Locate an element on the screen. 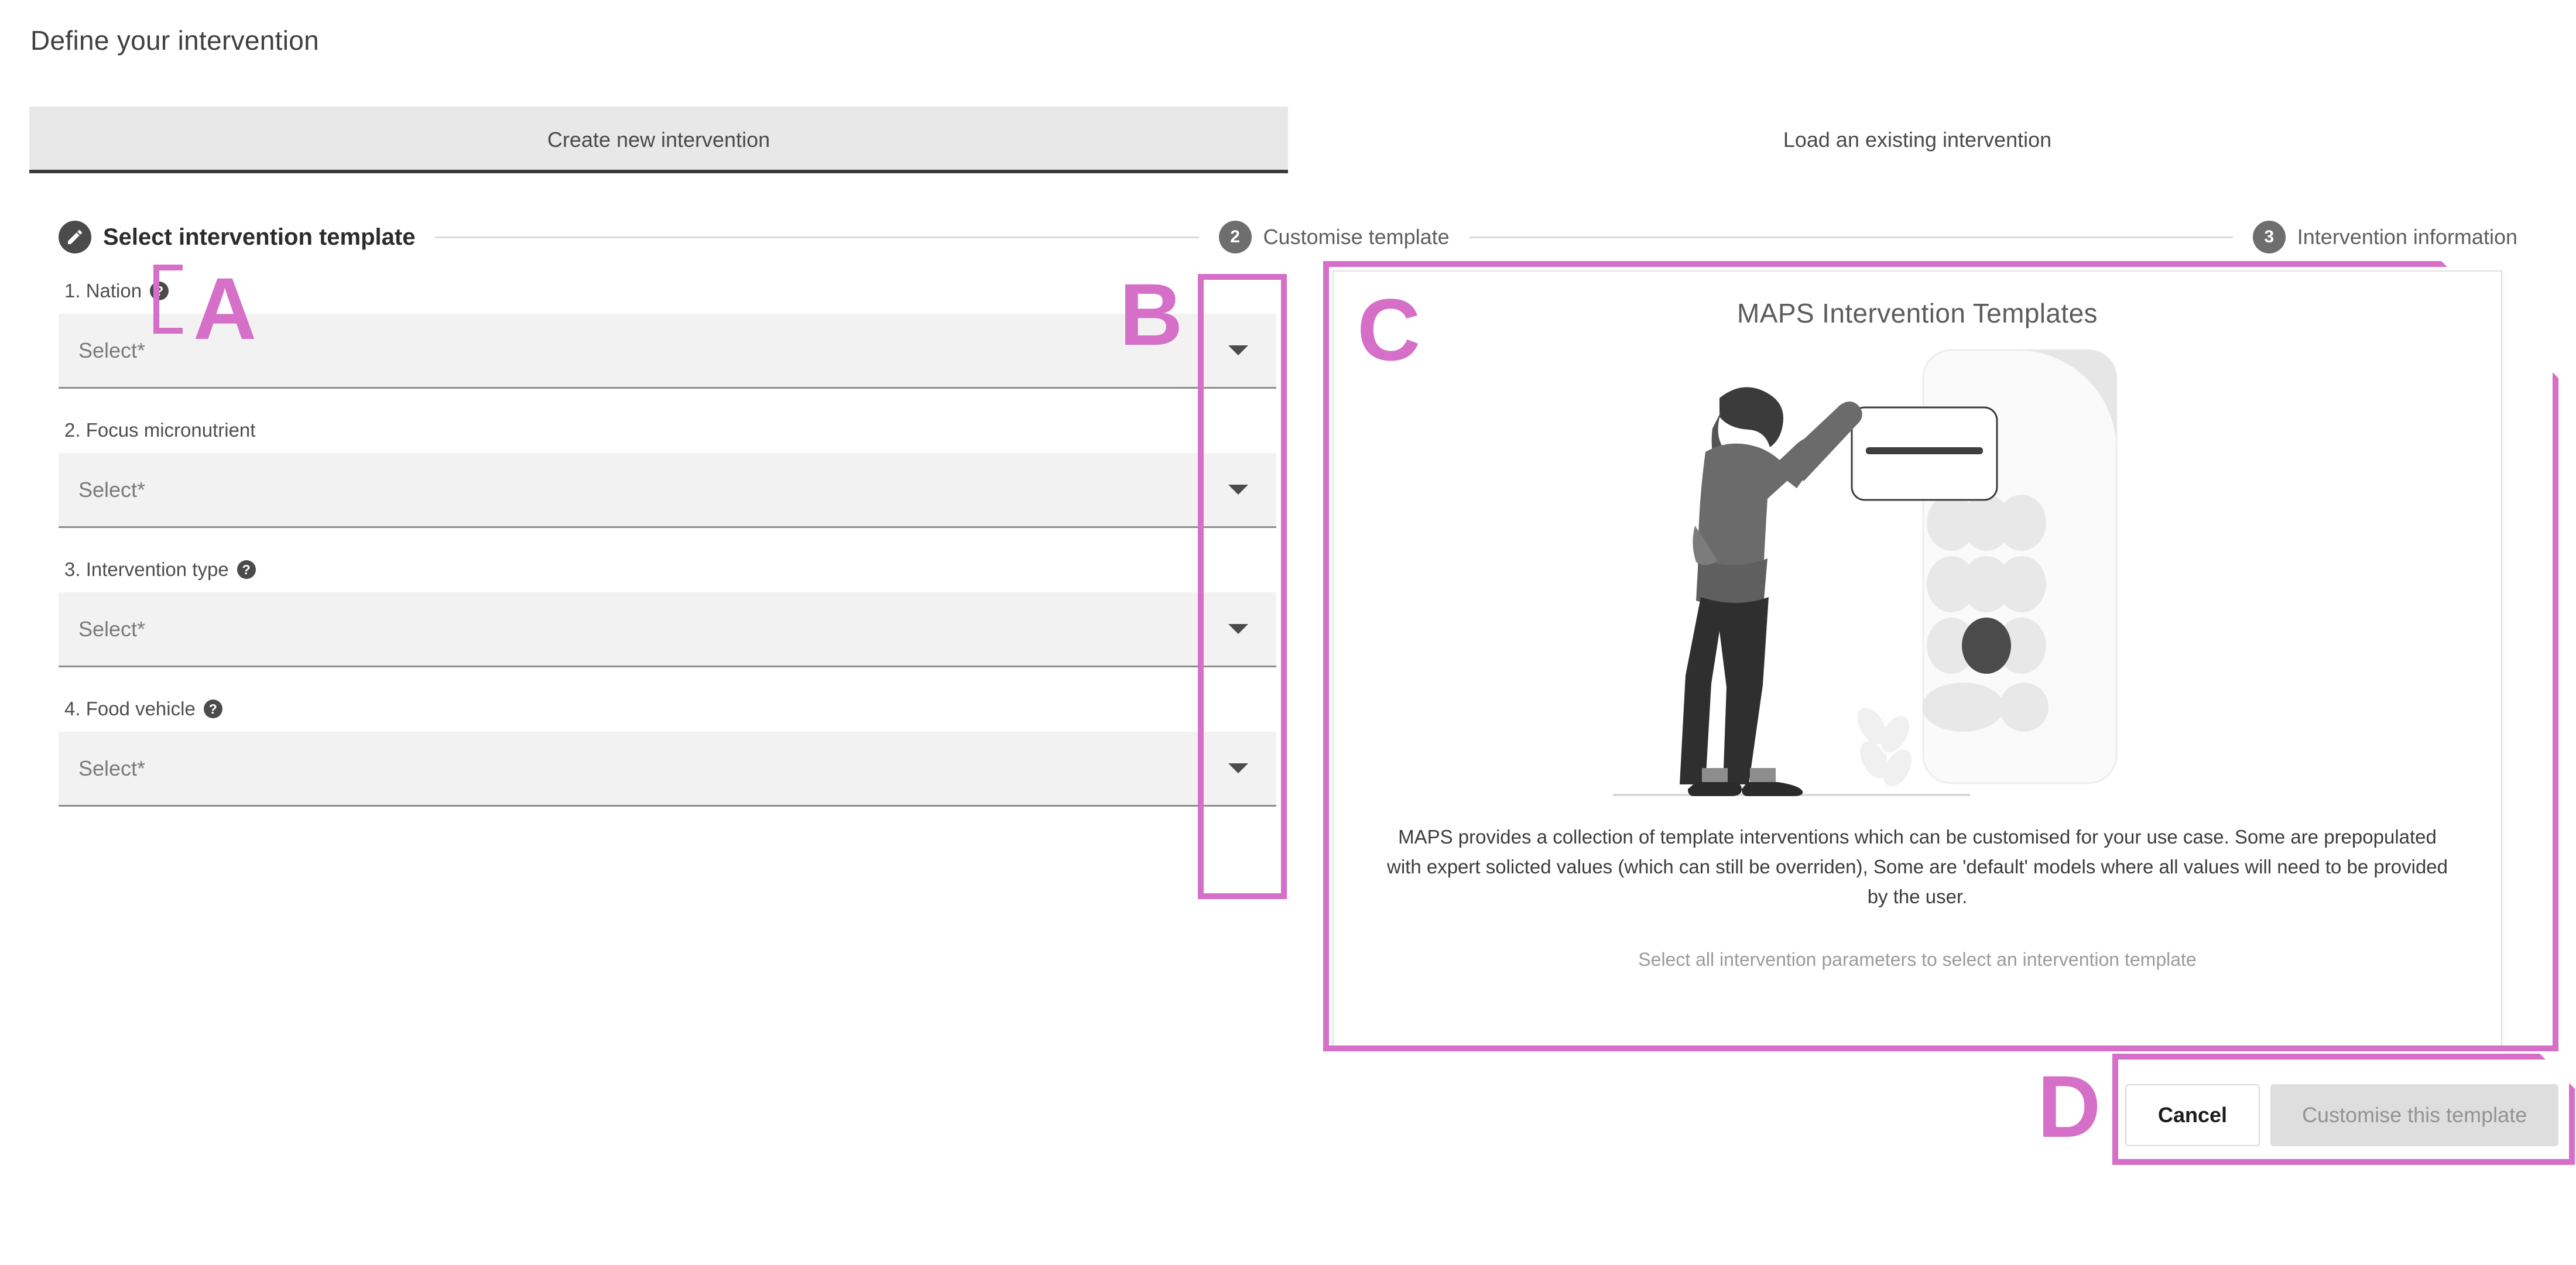 This screenshot has width=2576, height=1265. field-label-text: 4. Food vehicle is located at coordinates (130, 708).